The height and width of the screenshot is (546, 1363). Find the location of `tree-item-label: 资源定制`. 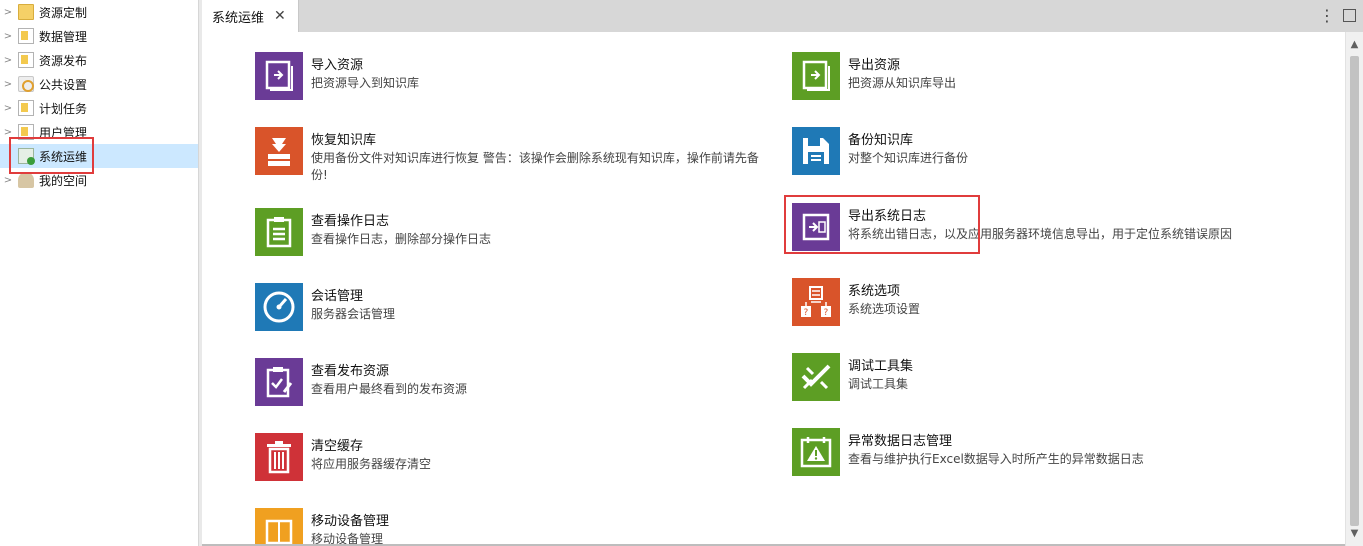

tree-item-label: 资源定制 is located at coordinates (63, 12).